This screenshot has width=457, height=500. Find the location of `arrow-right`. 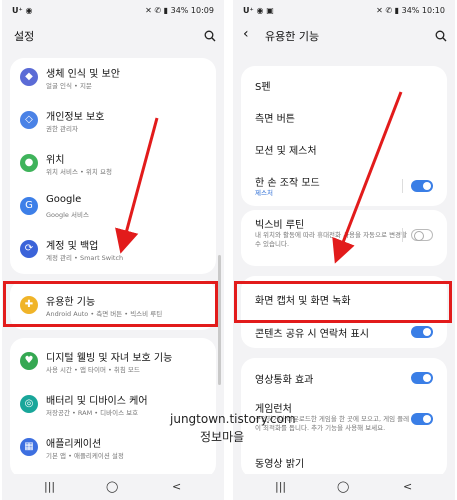

arrow-right is located at coordinates (367, 177).